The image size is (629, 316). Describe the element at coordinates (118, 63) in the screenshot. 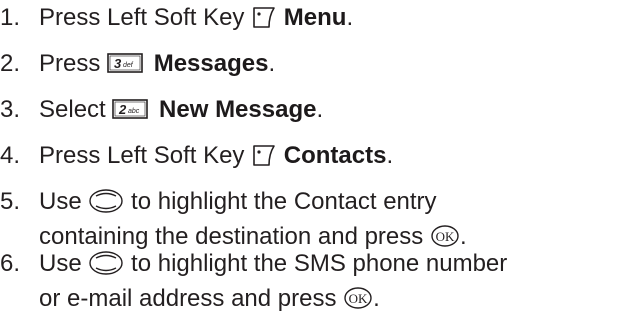

I see `svg-text: 3` at that location.